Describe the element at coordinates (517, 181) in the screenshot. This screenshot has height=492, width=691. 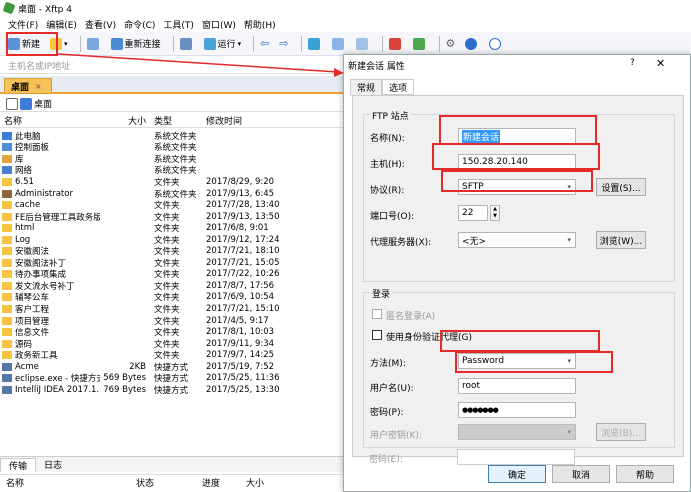
I see `annotation-box-protocol` at that location.